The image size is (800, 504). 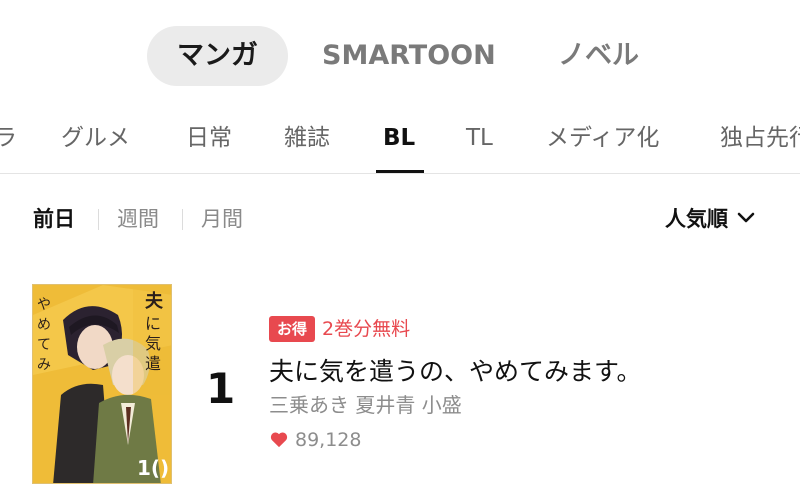 What do you see at coordinates (44, 325) in the screenshot?
I see `svg-text: め` at bounding box center [44, 325].